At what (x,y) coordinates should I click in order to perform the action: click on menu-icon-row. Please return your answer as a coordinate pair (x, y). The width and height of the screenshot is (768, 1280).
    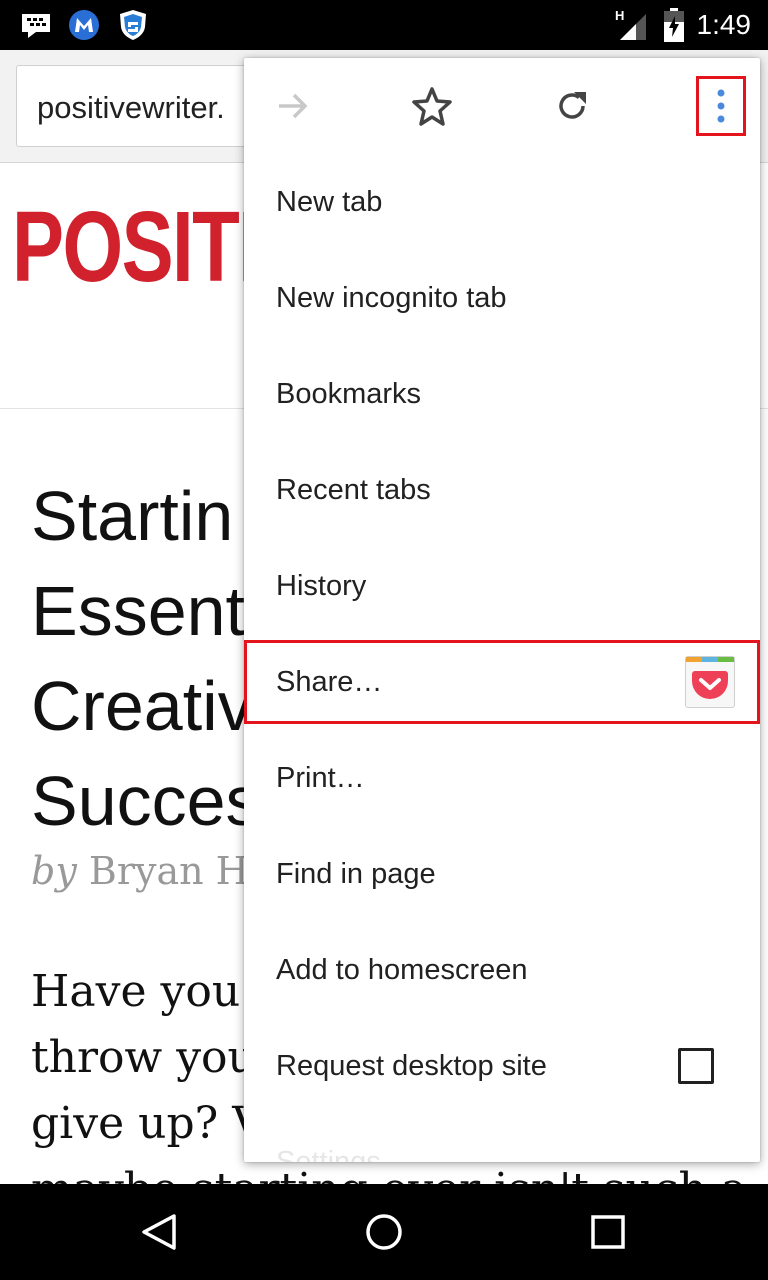
    Looking at the image, I should click on (502, 106).